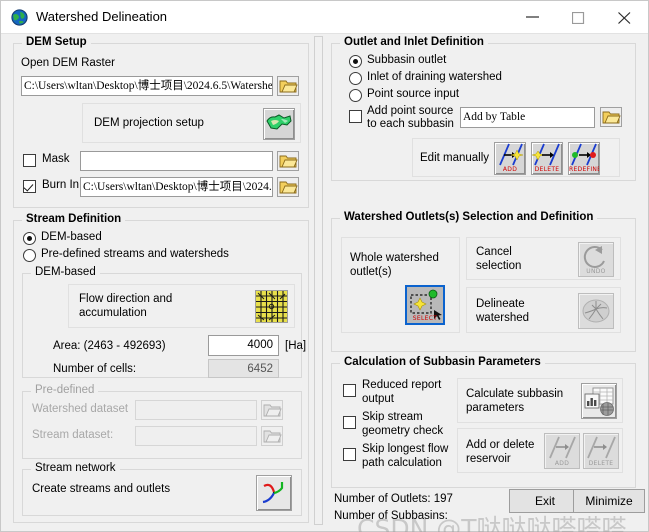 This screenshot has height=532, width=649. What do you see at coordinates (71, 237) in the screenshot?
I see `radio-dem-based-label: DEM-based` at bounding box center [71, 237].